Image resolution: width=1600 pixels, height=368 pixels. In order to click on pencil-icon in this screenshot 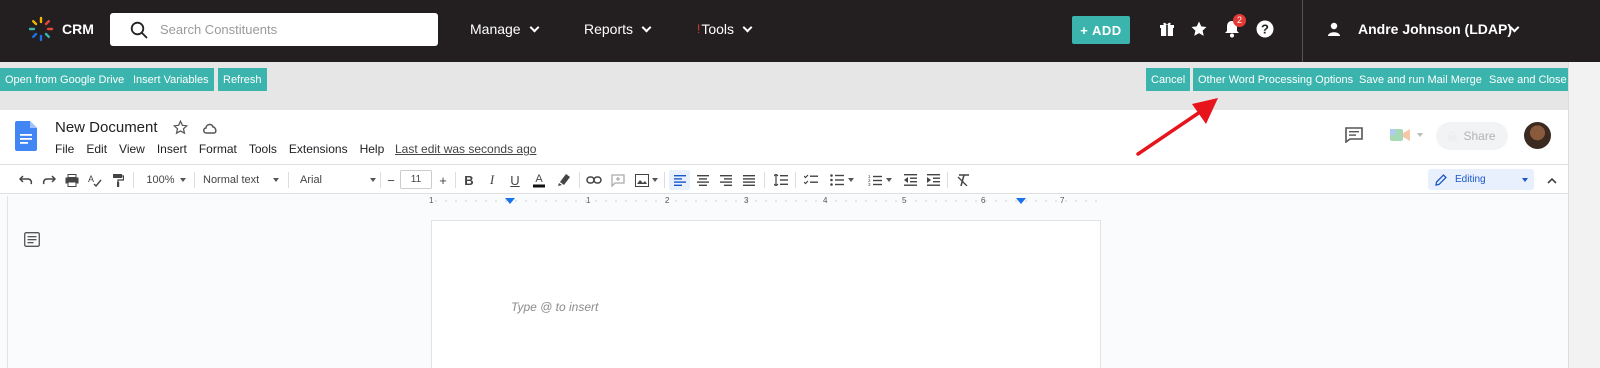, I will do `click(1441, 179)`.